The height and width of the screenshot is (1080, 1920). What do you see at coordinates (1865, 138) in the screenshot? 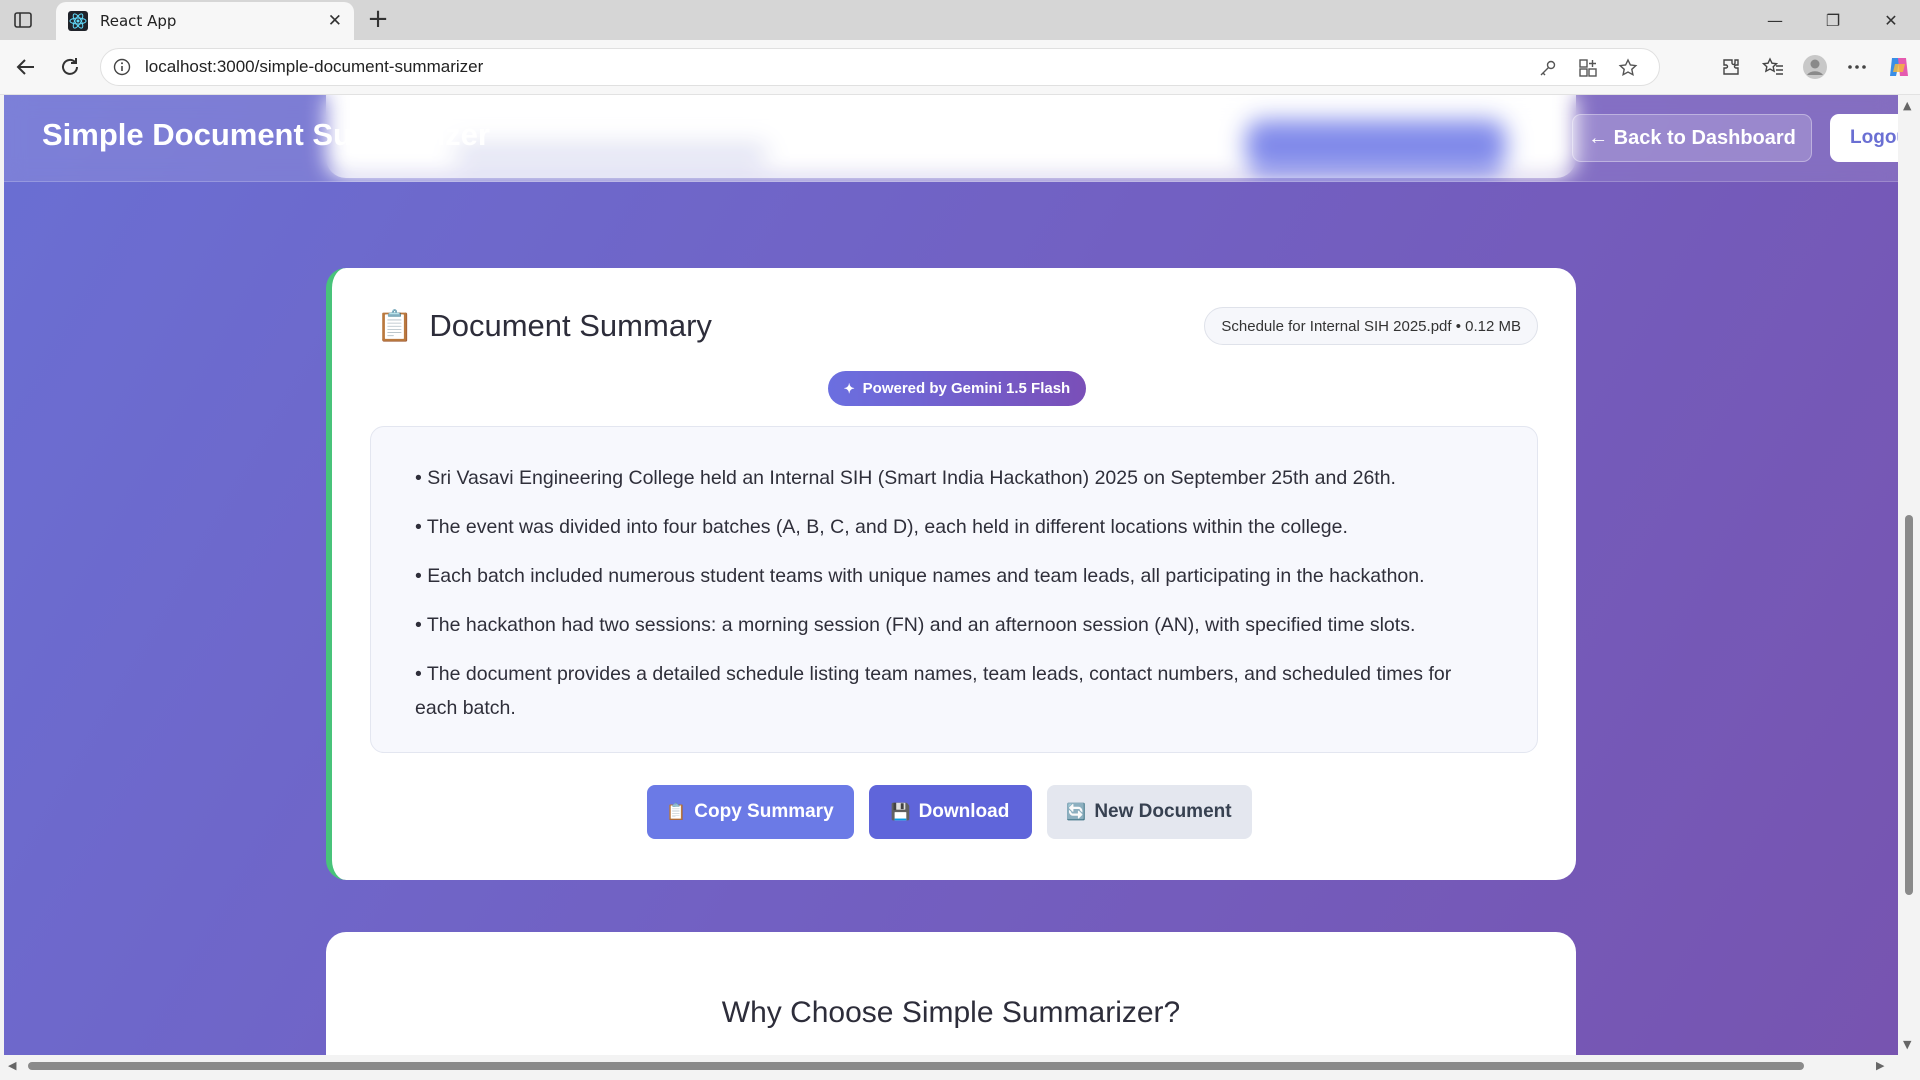
I see `logout-button: Logout` at bounding box center [1865, 138].